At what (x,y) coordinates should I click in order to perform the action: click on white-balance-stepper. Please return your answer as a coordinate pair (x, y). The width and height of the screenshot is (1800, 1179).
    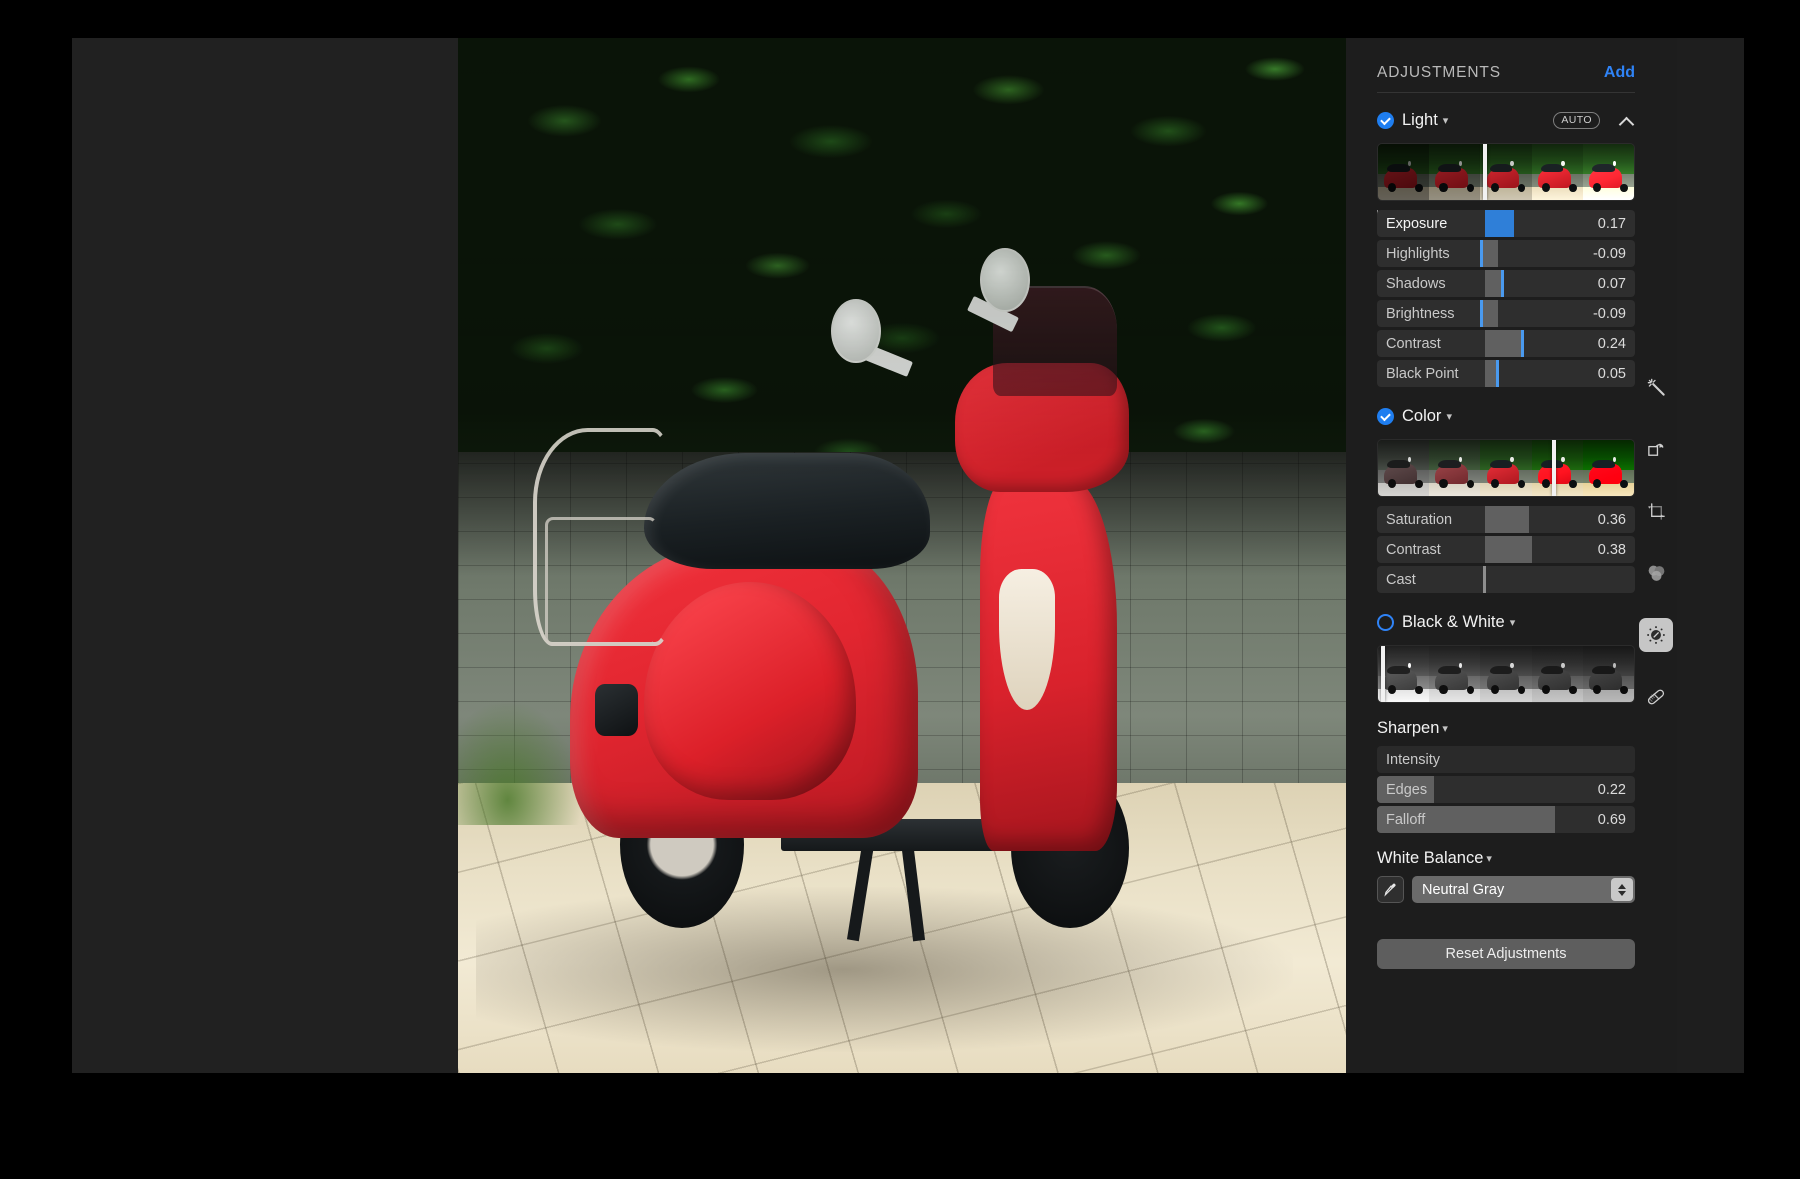
    Looking at the image, I should click on (1622, 889).